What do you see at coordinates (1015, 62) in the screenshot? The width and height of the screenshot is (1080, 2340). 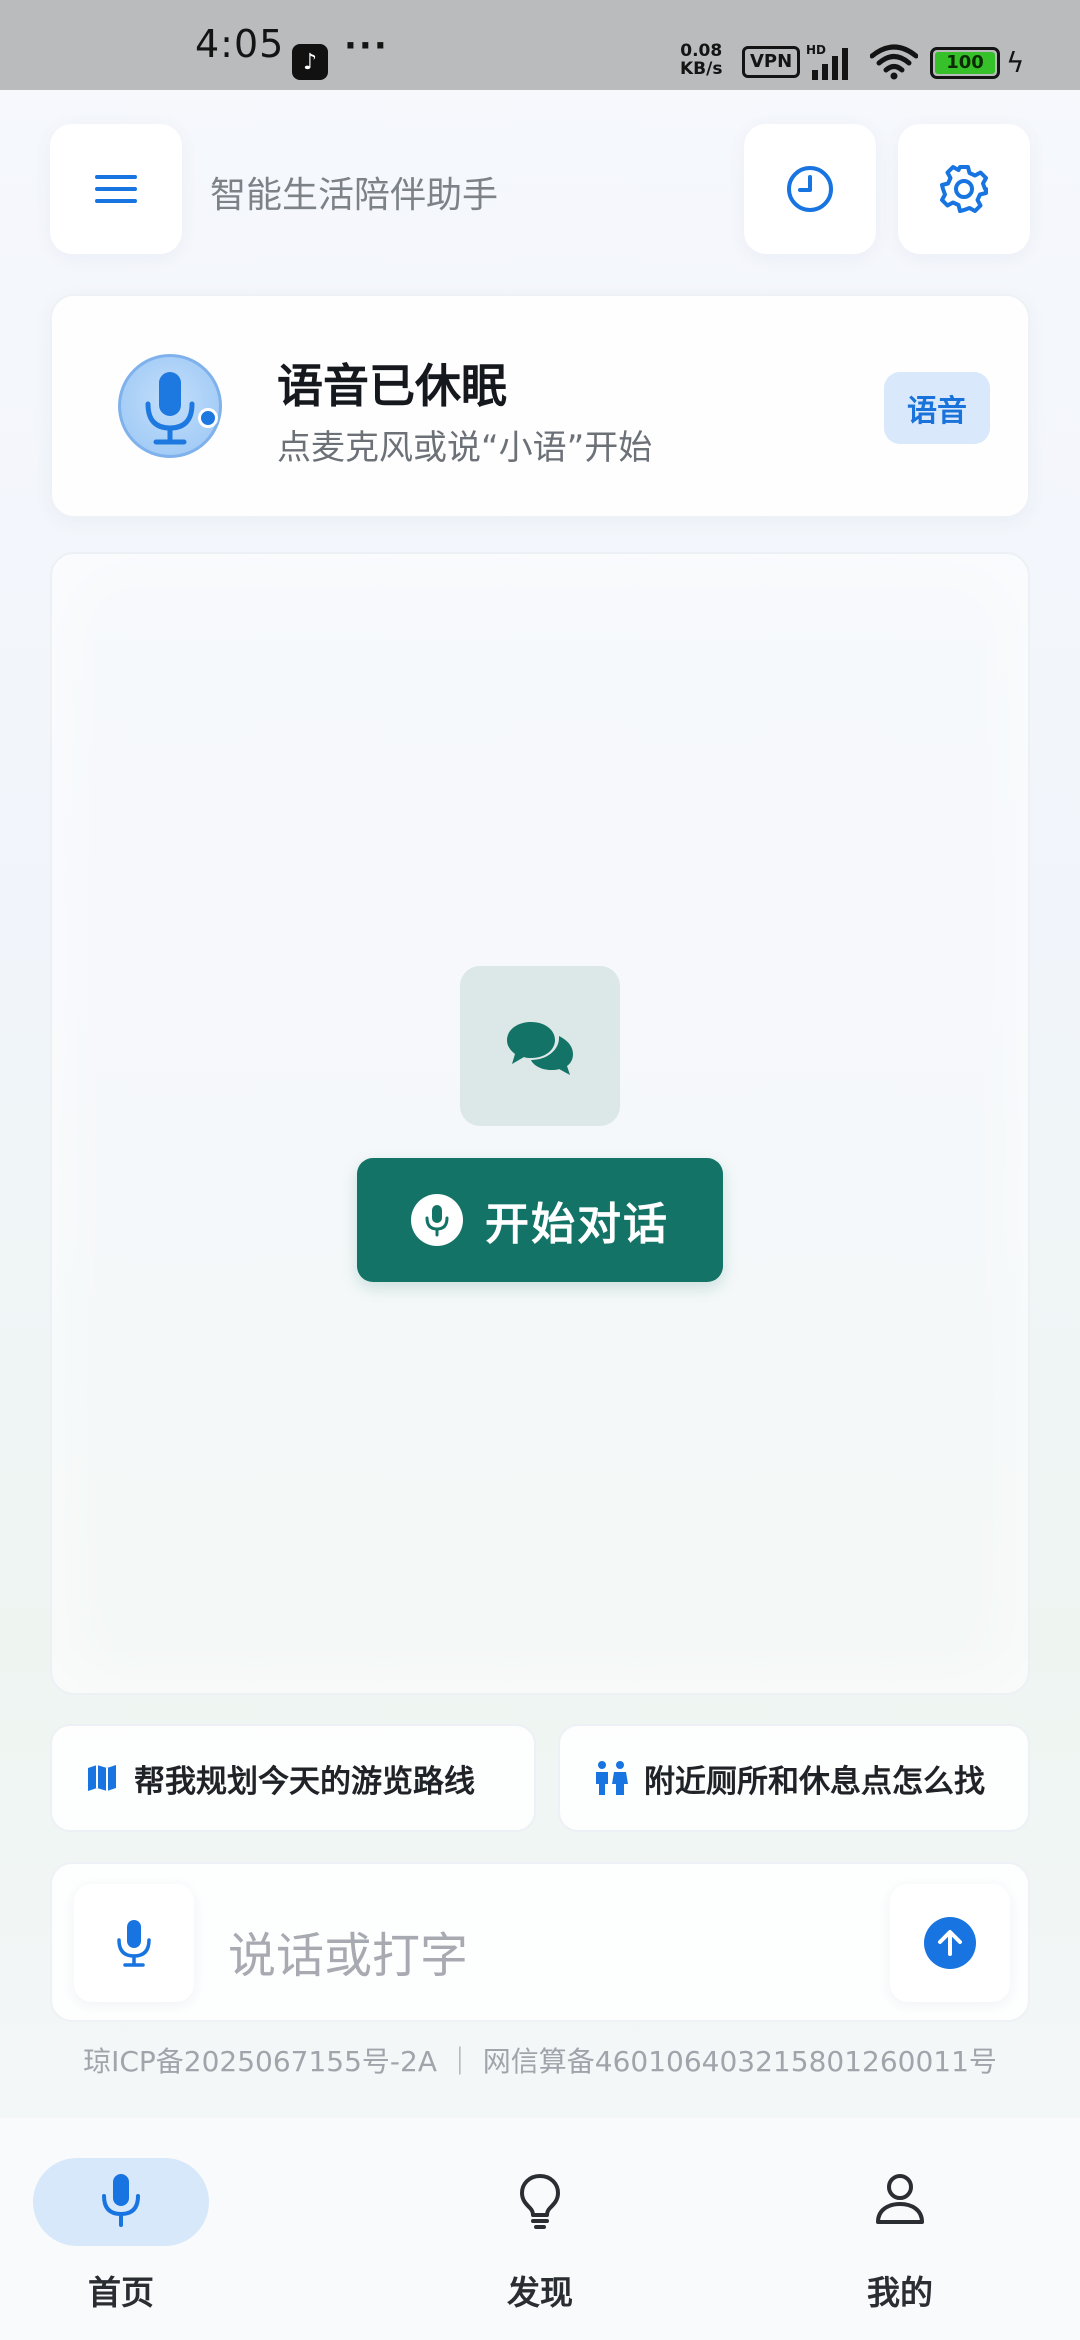 I see `charging-icon: ϟ` at bounding box center [1015, 62].